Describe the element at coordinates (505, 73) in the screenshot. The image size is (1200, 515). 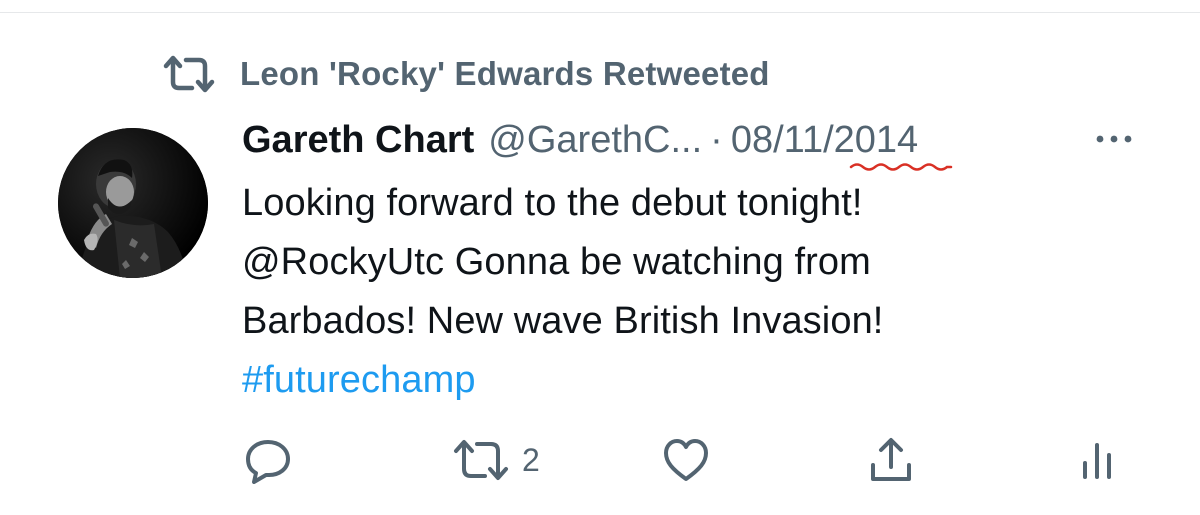
I see `retweet-header-text: Leon 'Rocky' Edwards Retweeted` at that location.